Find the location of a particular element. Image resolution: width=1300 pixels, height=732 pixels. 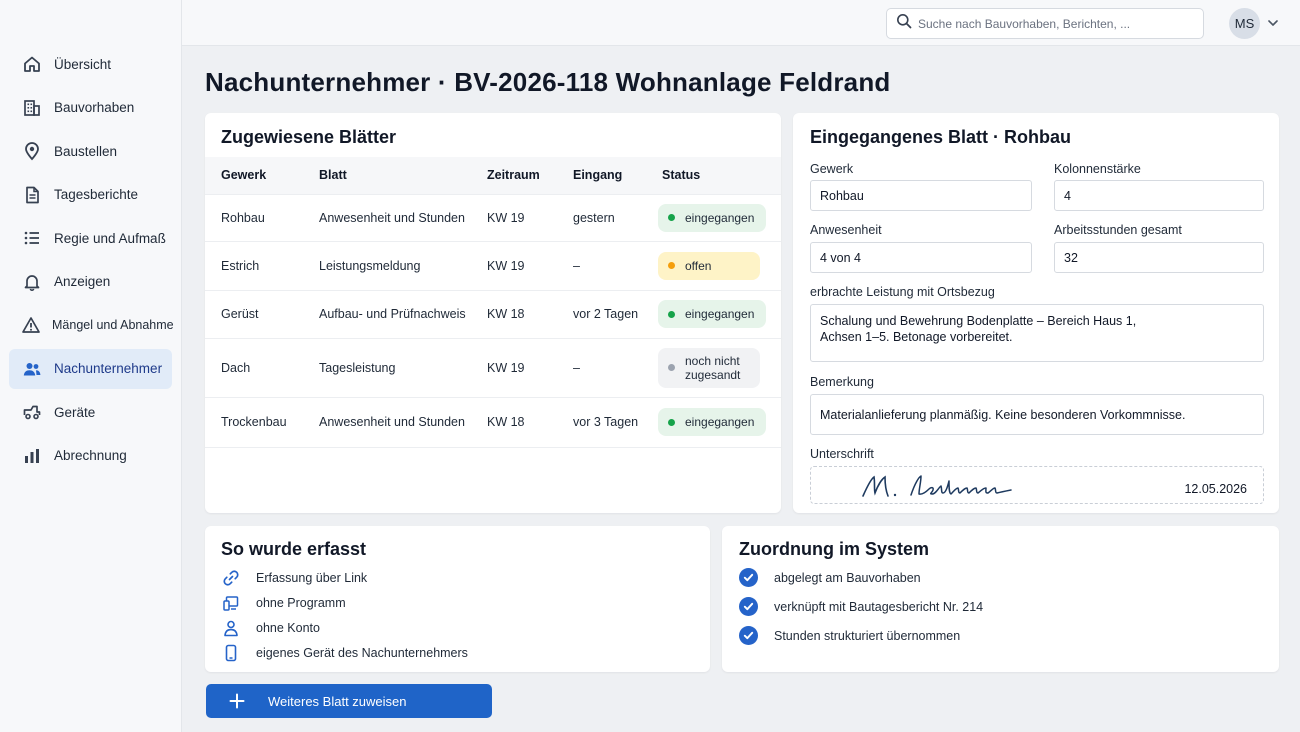

column-header-status: Status is located at coordinates (713, 175).